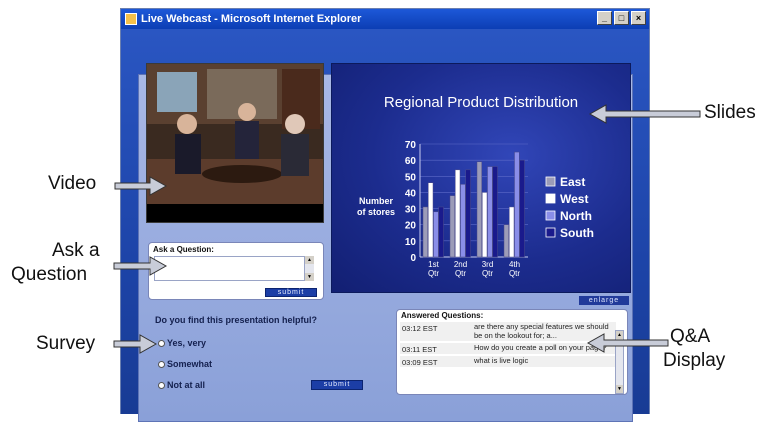 The width and height of the screenshot is (773, 422). Describe the element at coordinates (514, 264) in the screenshot. I see `x-tick-label: 4th` at that location.